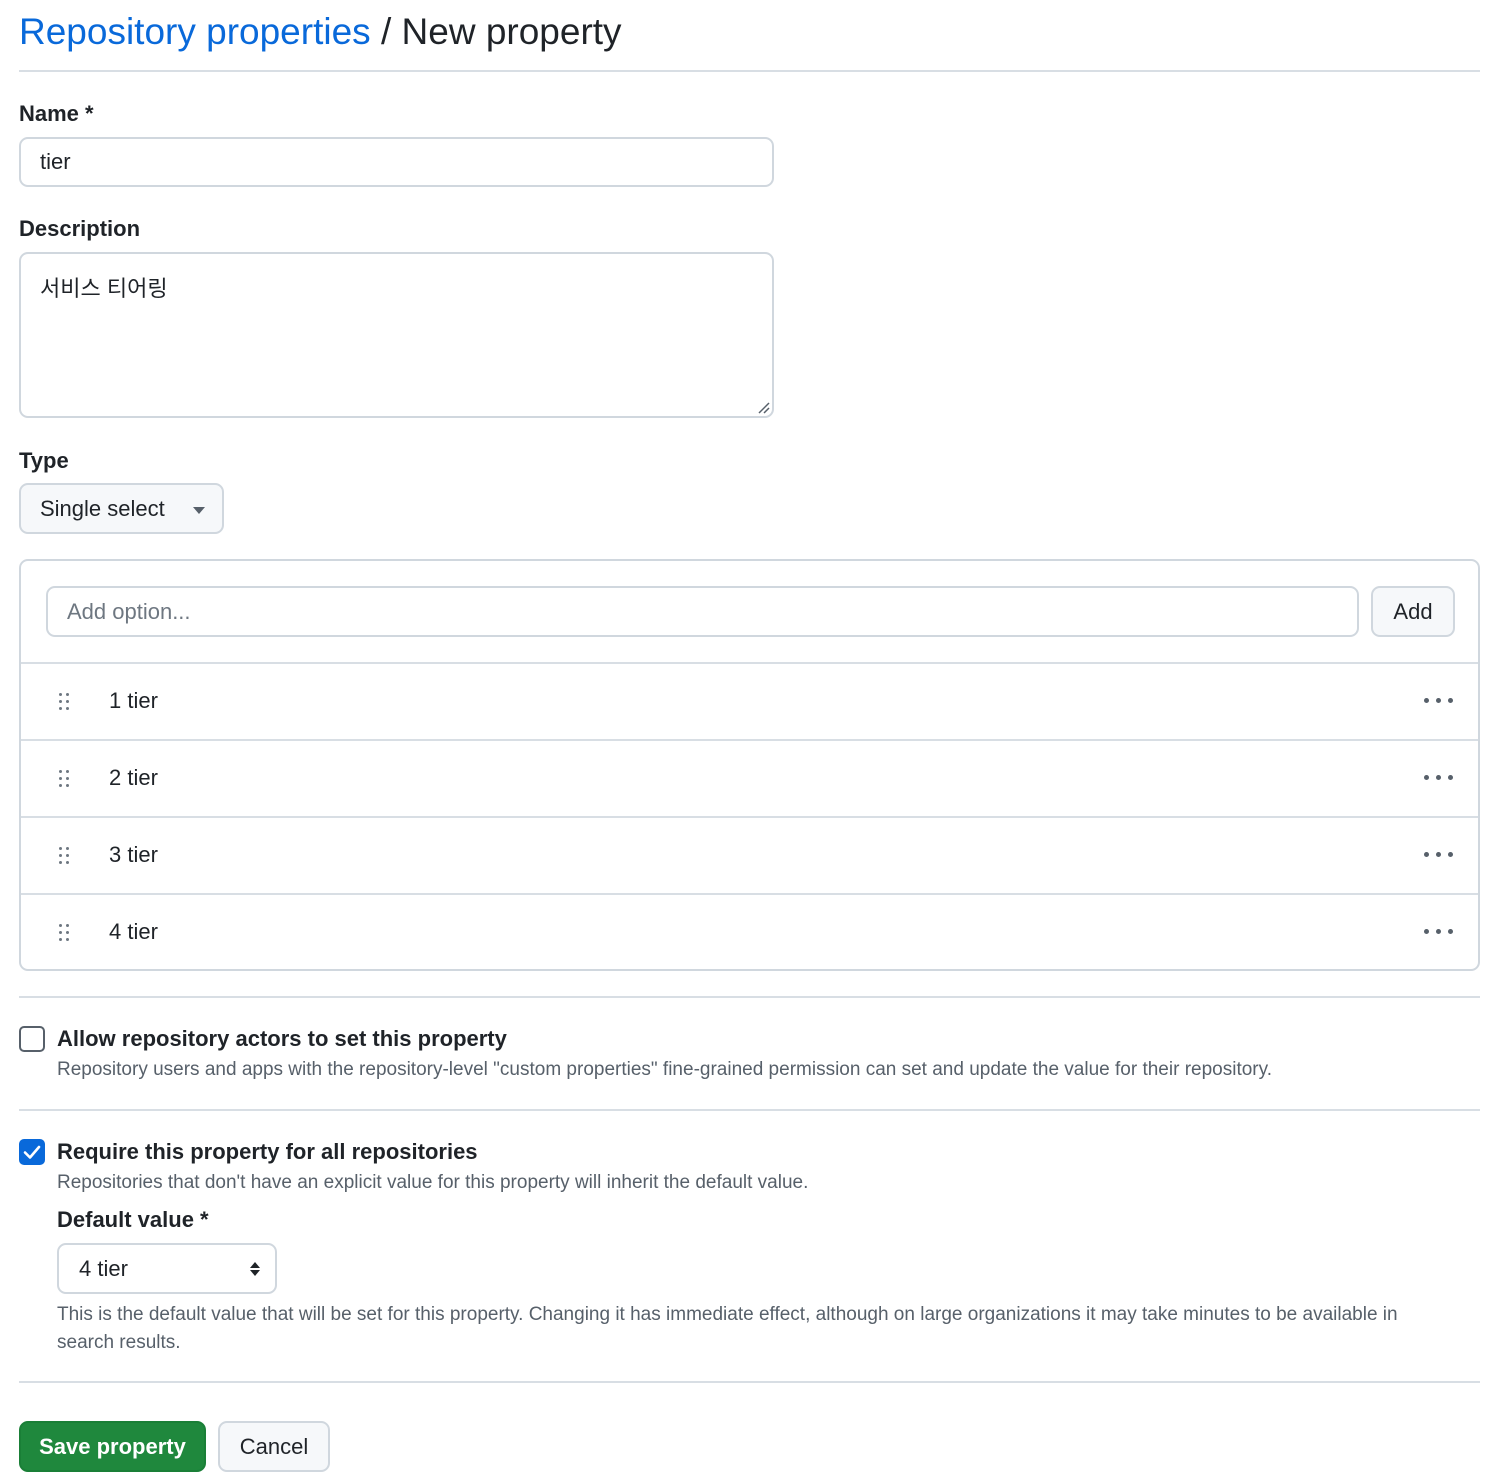 This screenshot has height=1481, width=1500. What do you see at coordinates (511, 31) in the screenshot?
I see `breadcrumb-current: New property` at bounding box center [511, 31].